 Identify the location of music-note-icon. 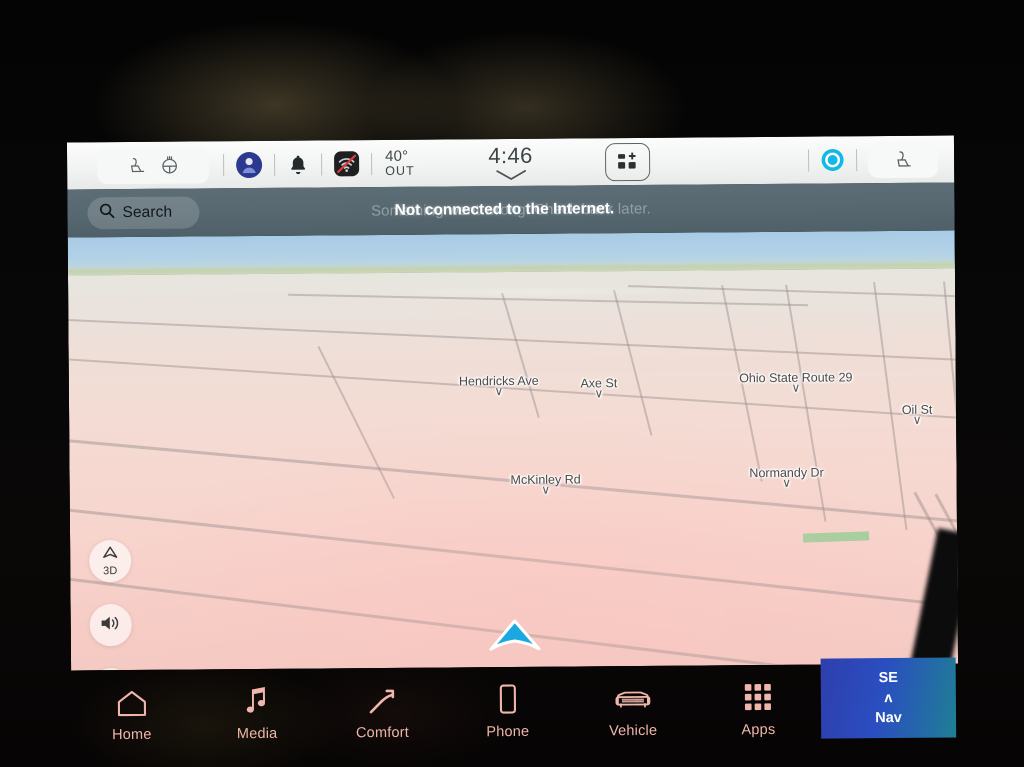
(257, 700).